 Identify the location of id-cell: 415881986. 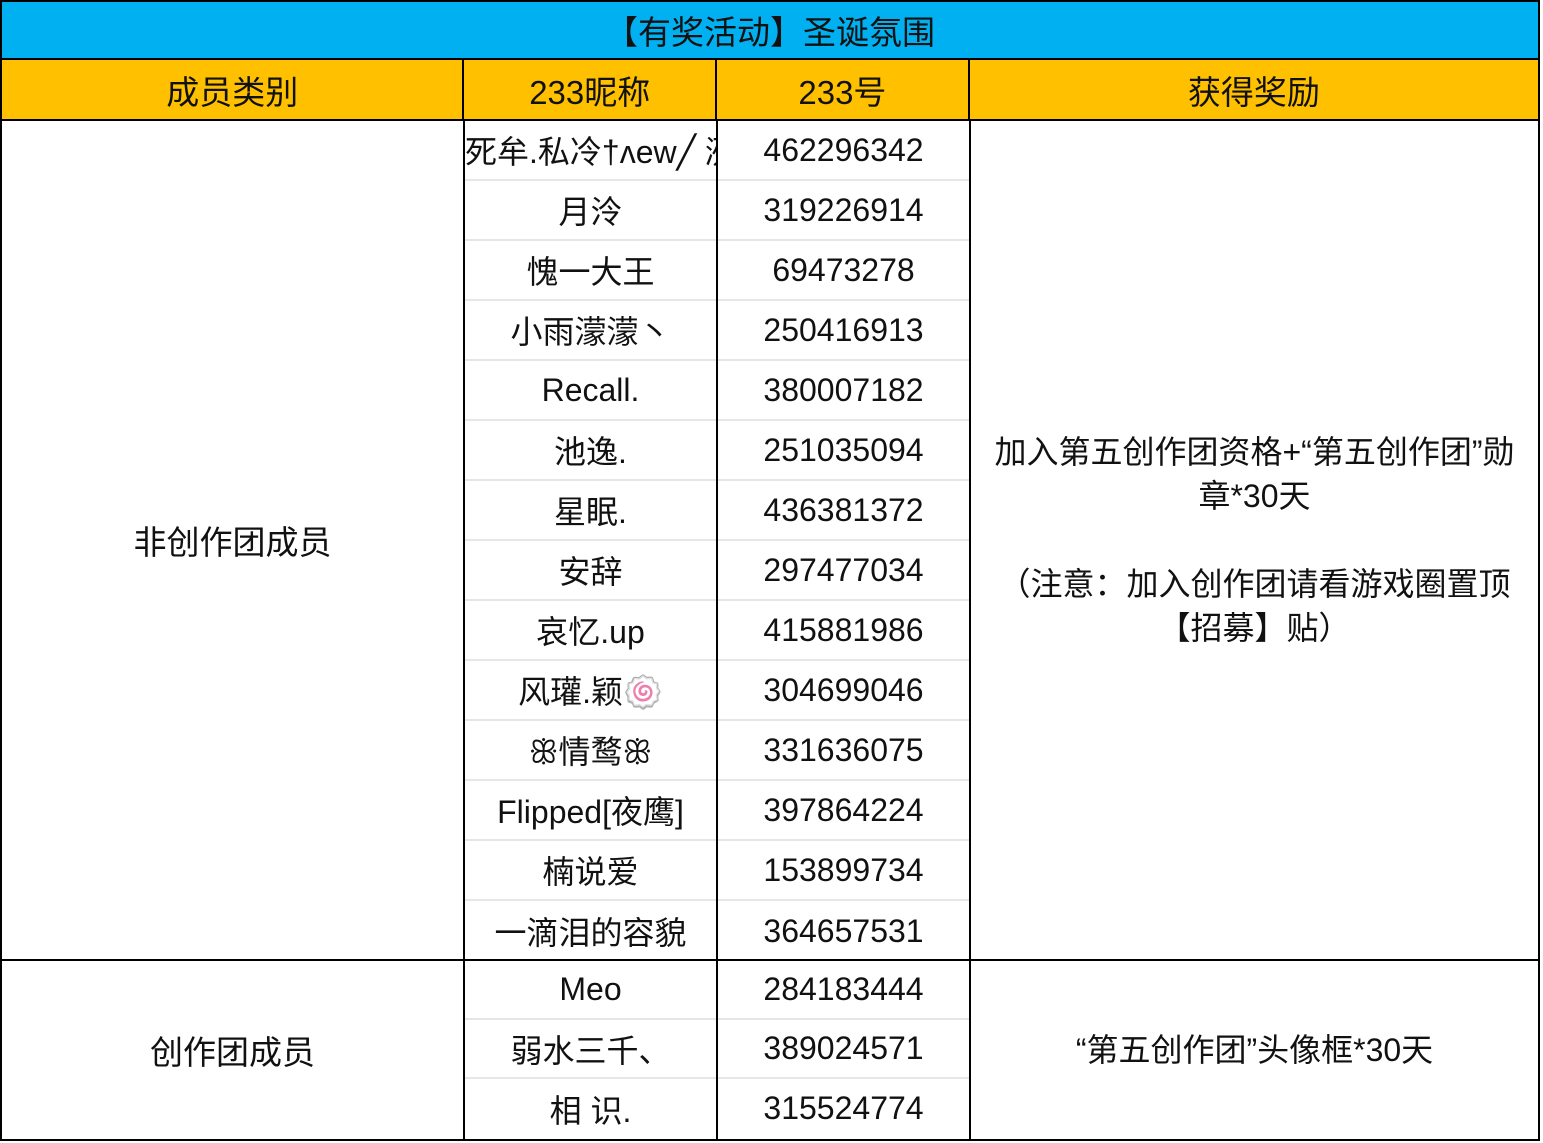
(843, 631).